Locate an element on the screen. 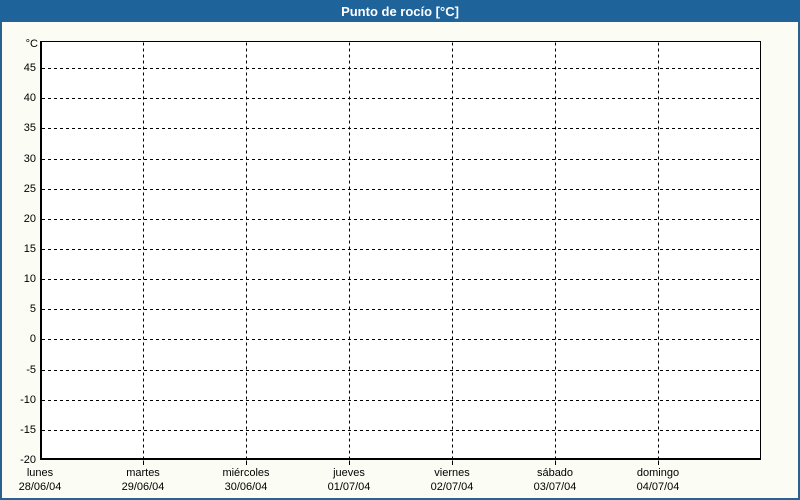 The image size is (800, 500). title-bar: Punto de rocío [°C] is located at coordinates (400, 11).